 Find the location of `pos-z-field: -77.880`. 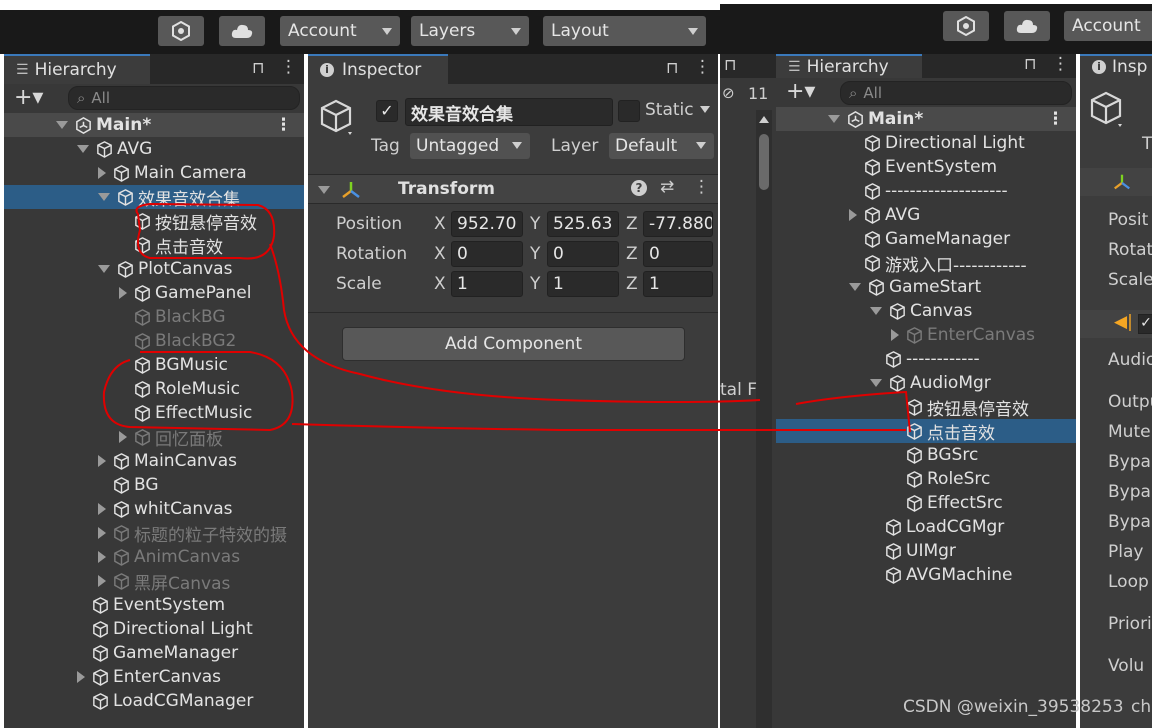

pos-z-field: -77.880 is located at coordinates (678, 224).